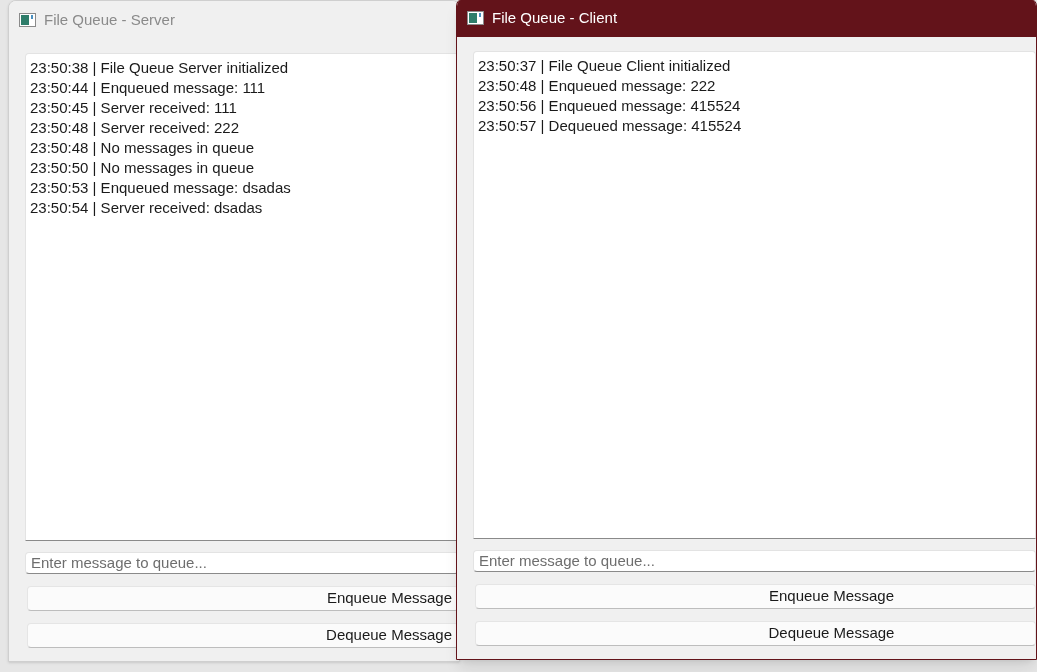  Describe the element at coordinates (148, 88) in the screenshot. I see `log-line: 23:50:44 | Enqueued message: 111` at that location.